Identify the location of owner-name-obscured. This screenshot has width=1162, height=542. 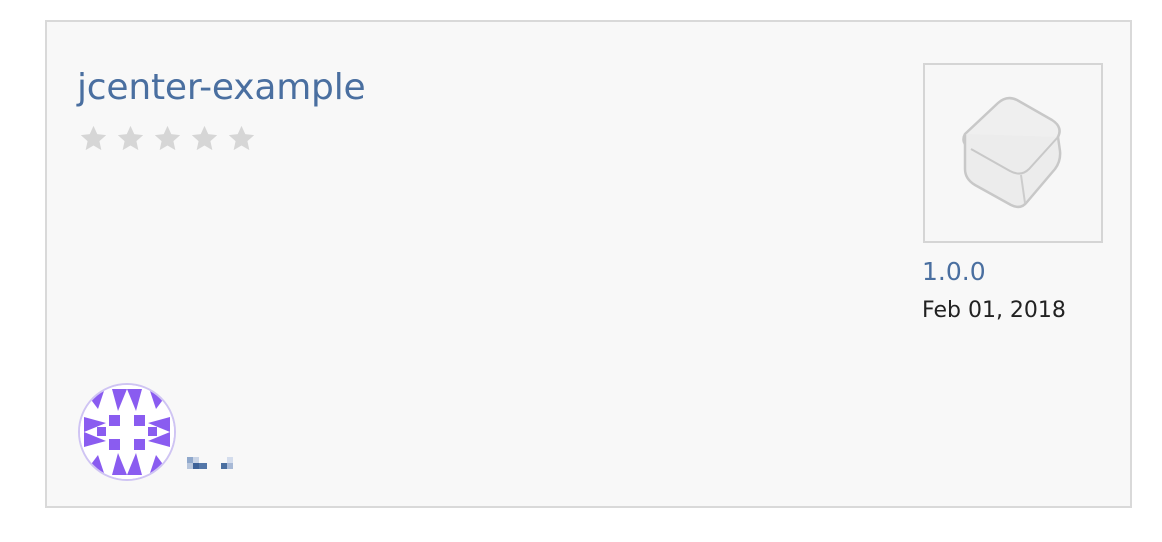
(218, 463).